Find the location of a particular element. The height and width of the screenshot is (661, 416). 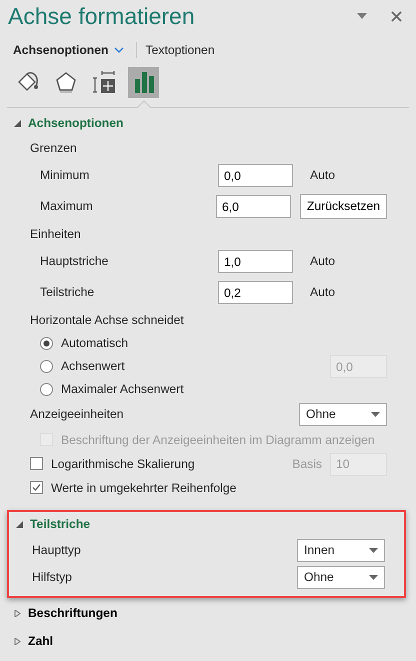

group-label: Grenzen is located at coordinates (53, 148).